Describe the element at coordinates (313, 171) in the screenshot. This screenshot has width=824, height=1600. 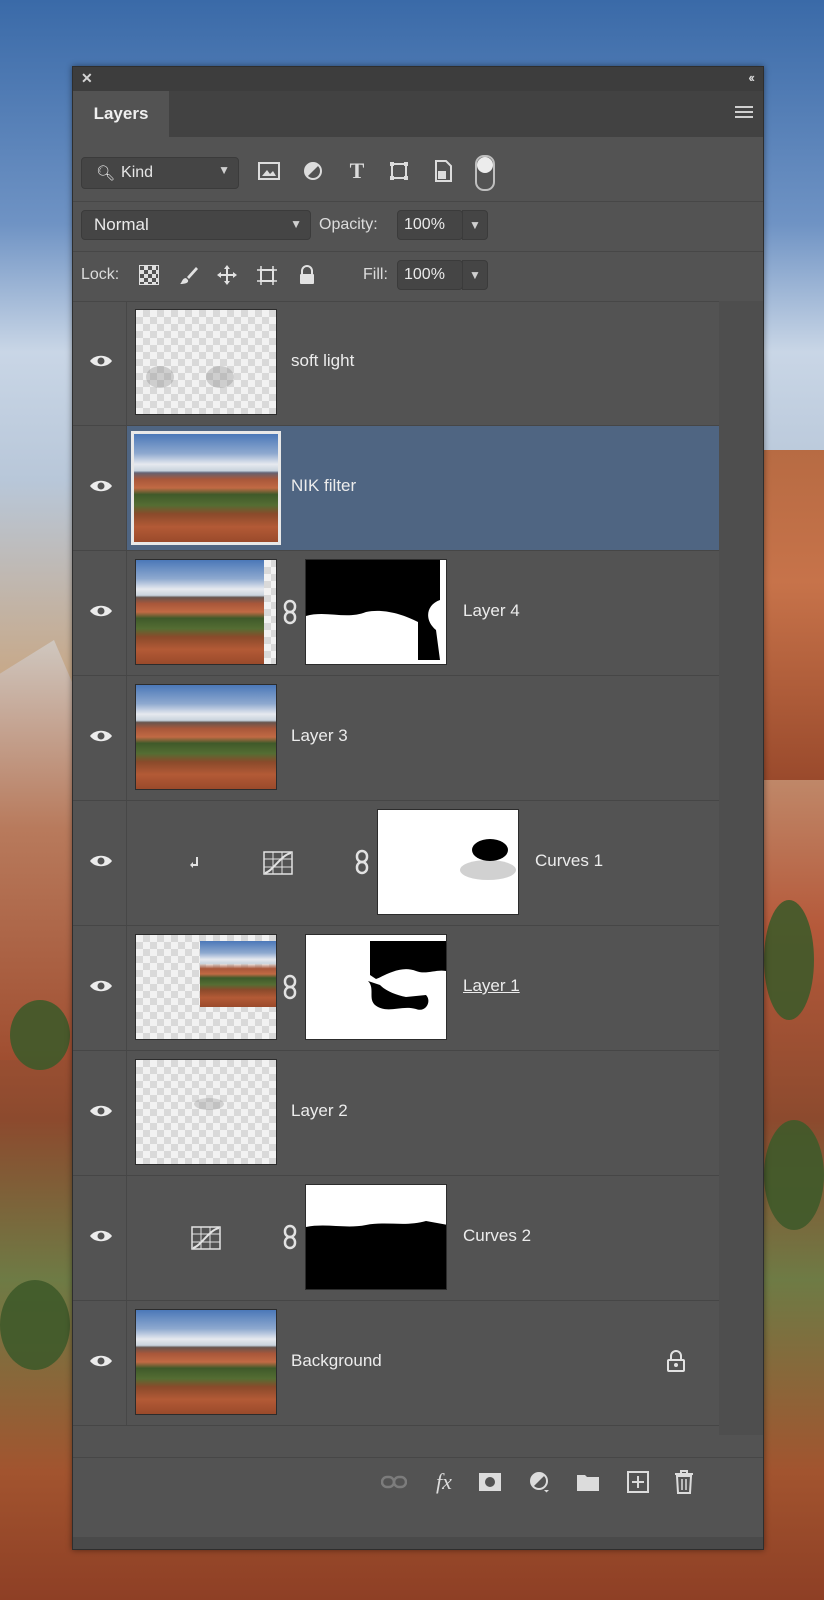
I see `adjustment-filter-icon` at that location.